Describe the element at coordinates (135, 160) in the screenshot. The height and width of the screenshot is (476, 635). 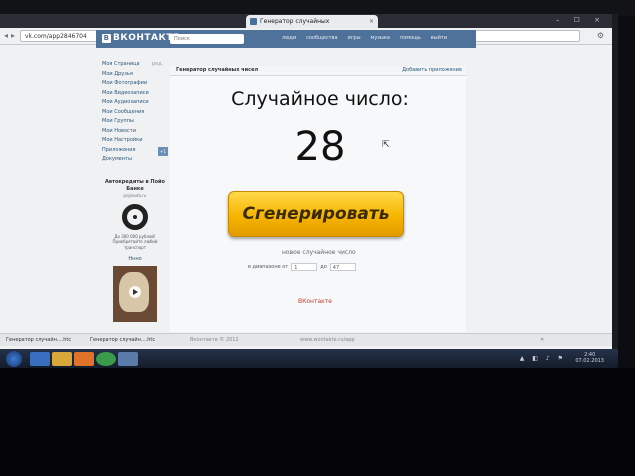
I see `sidebar-item-documents: Документы` at that location.